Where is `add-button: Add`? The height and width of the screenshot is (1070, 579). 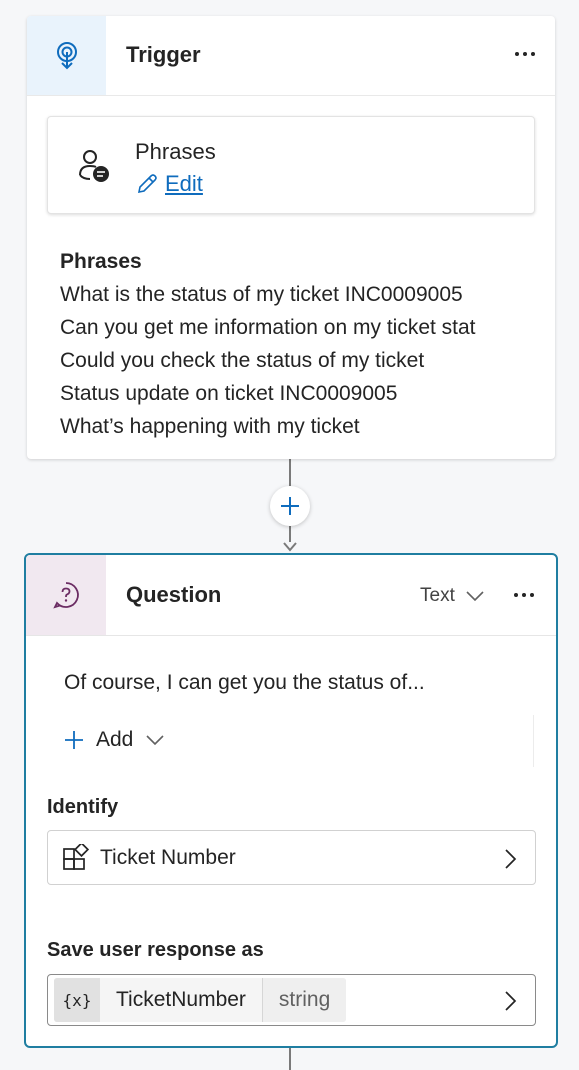 add-button: Add is located at coordinates (114, 740).